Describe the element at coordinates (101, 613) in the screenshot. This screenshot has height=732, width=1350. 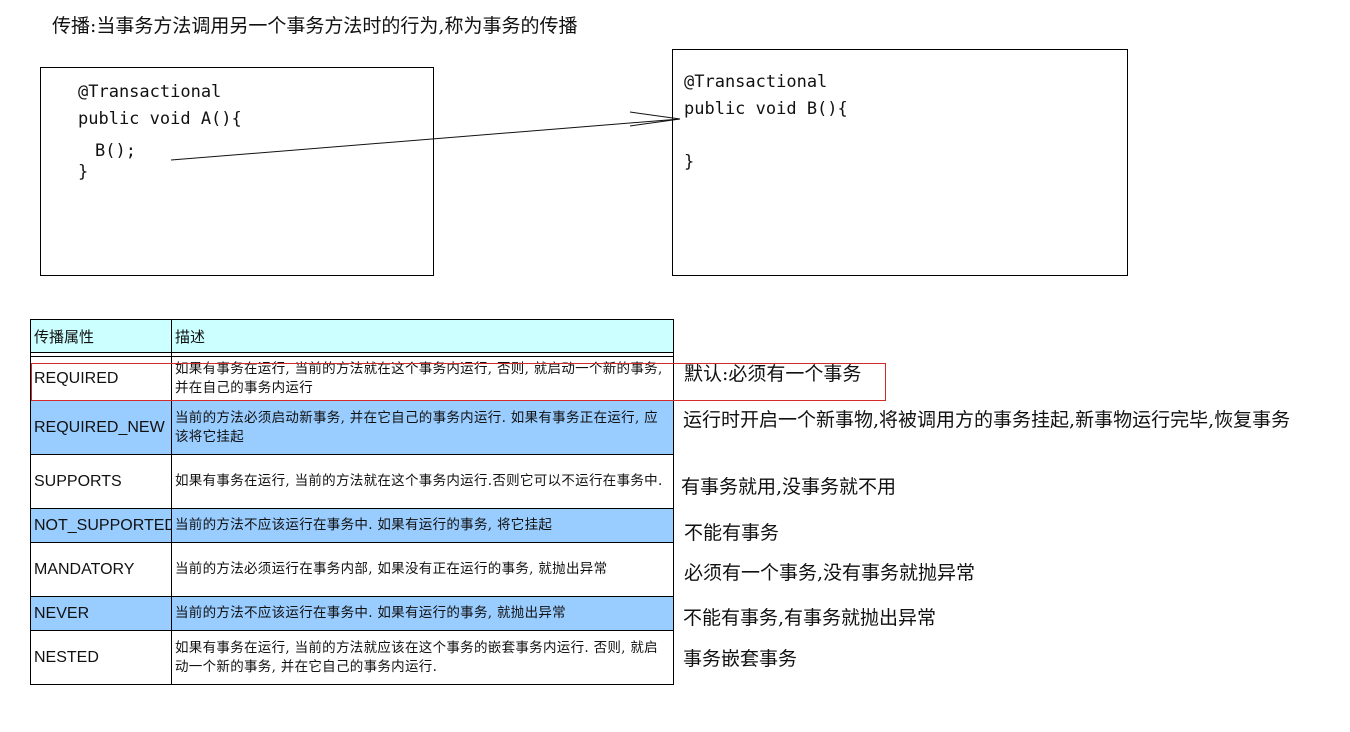
I see `propagation-name: NEVER` at that location.